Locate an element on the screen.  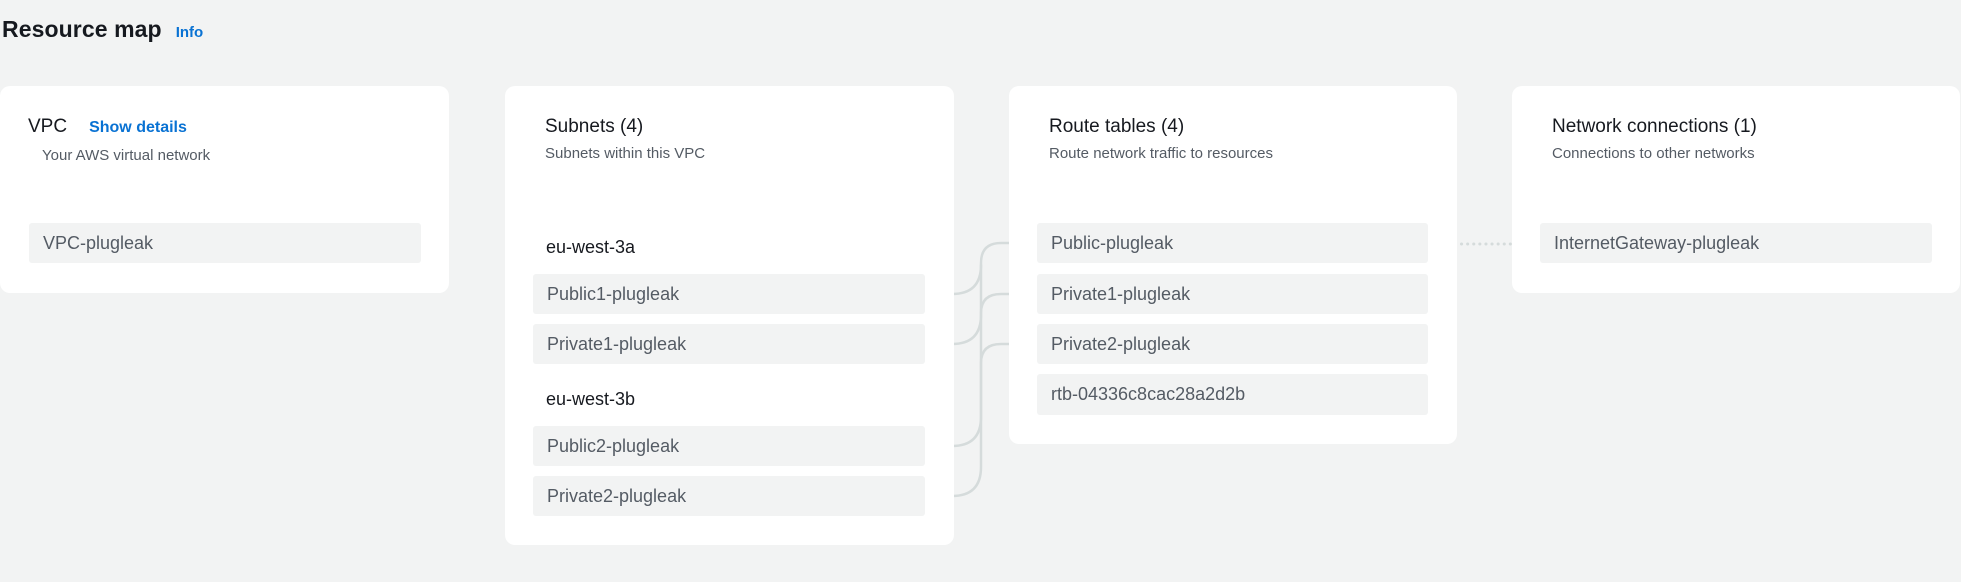
page-title: Resource map is located at coordinates (82, 29).